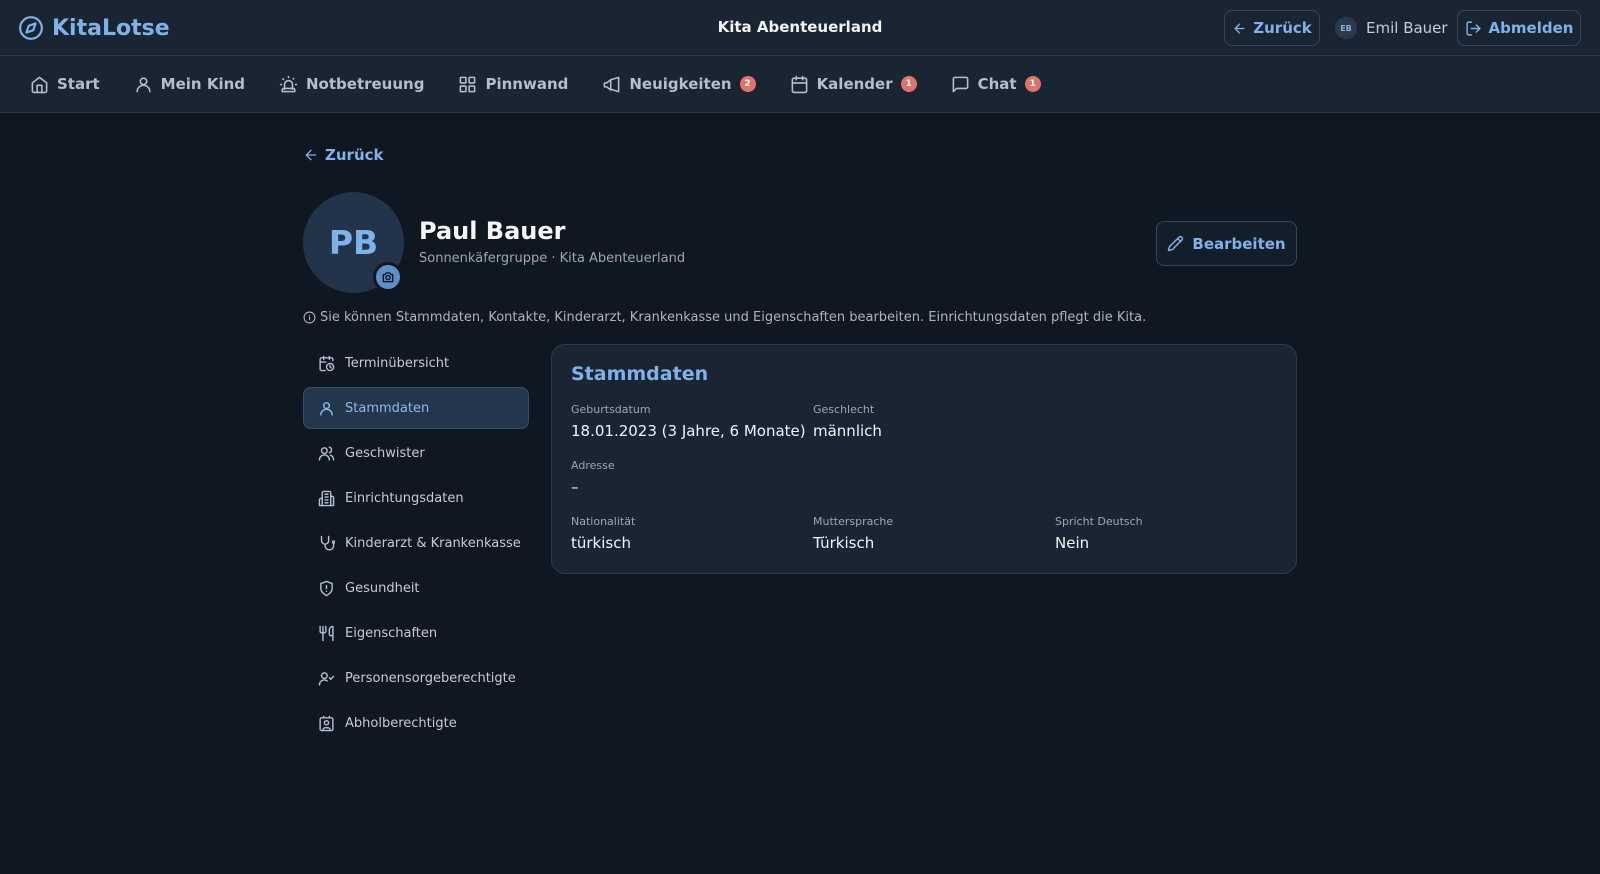 Image resolution: width=1600 pixels, height=874 pixels. I want to click on side-item-personensorgeberechtigte: Personensorgeberechtigte, so click(416, 678).